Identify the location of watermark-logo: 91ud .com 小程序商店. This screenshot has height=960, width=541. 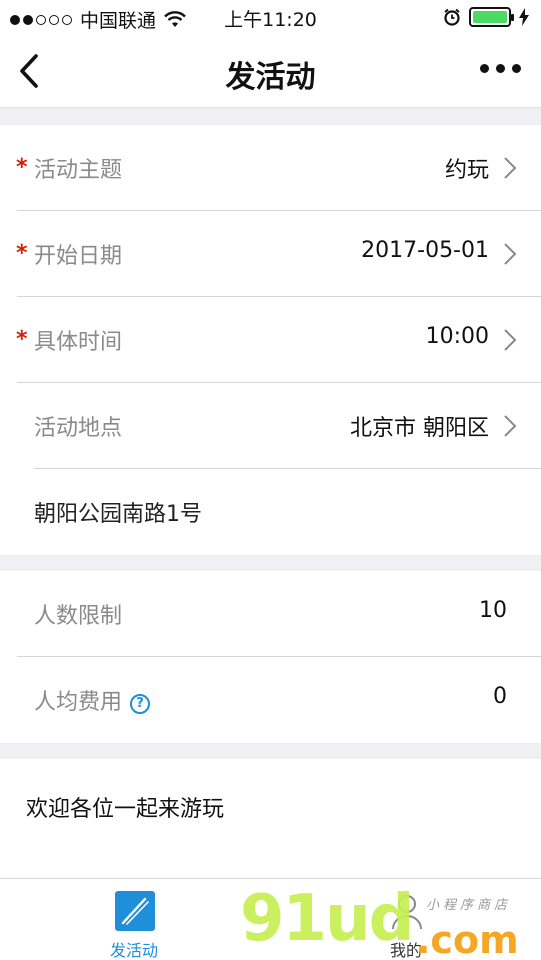
(390, 921).